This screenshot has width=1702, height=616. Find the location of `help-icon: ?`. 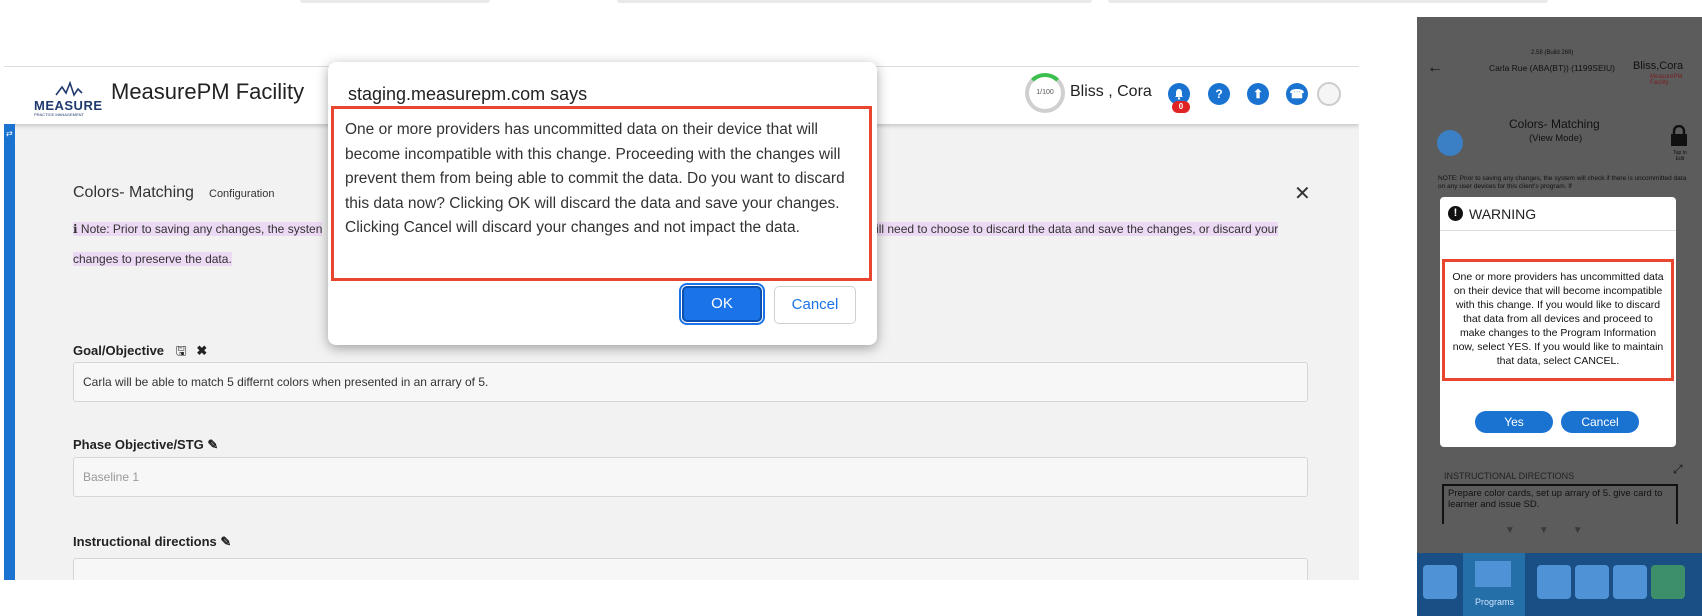

help-icon: ? is located at coordinates (1219, 94).